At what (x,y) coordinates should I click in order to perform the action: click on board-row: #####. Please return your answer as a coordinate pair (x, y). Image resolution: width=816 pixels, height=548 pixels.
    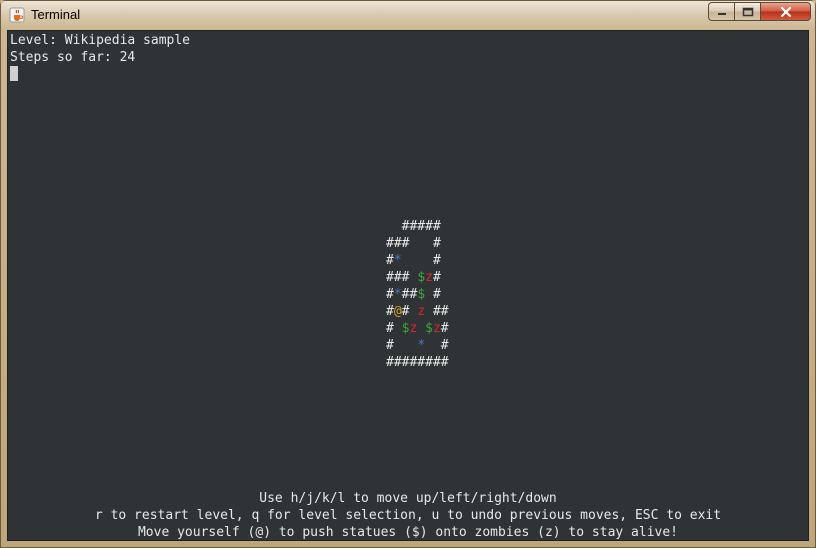
    Looking at the image, I should click on (417, 226).